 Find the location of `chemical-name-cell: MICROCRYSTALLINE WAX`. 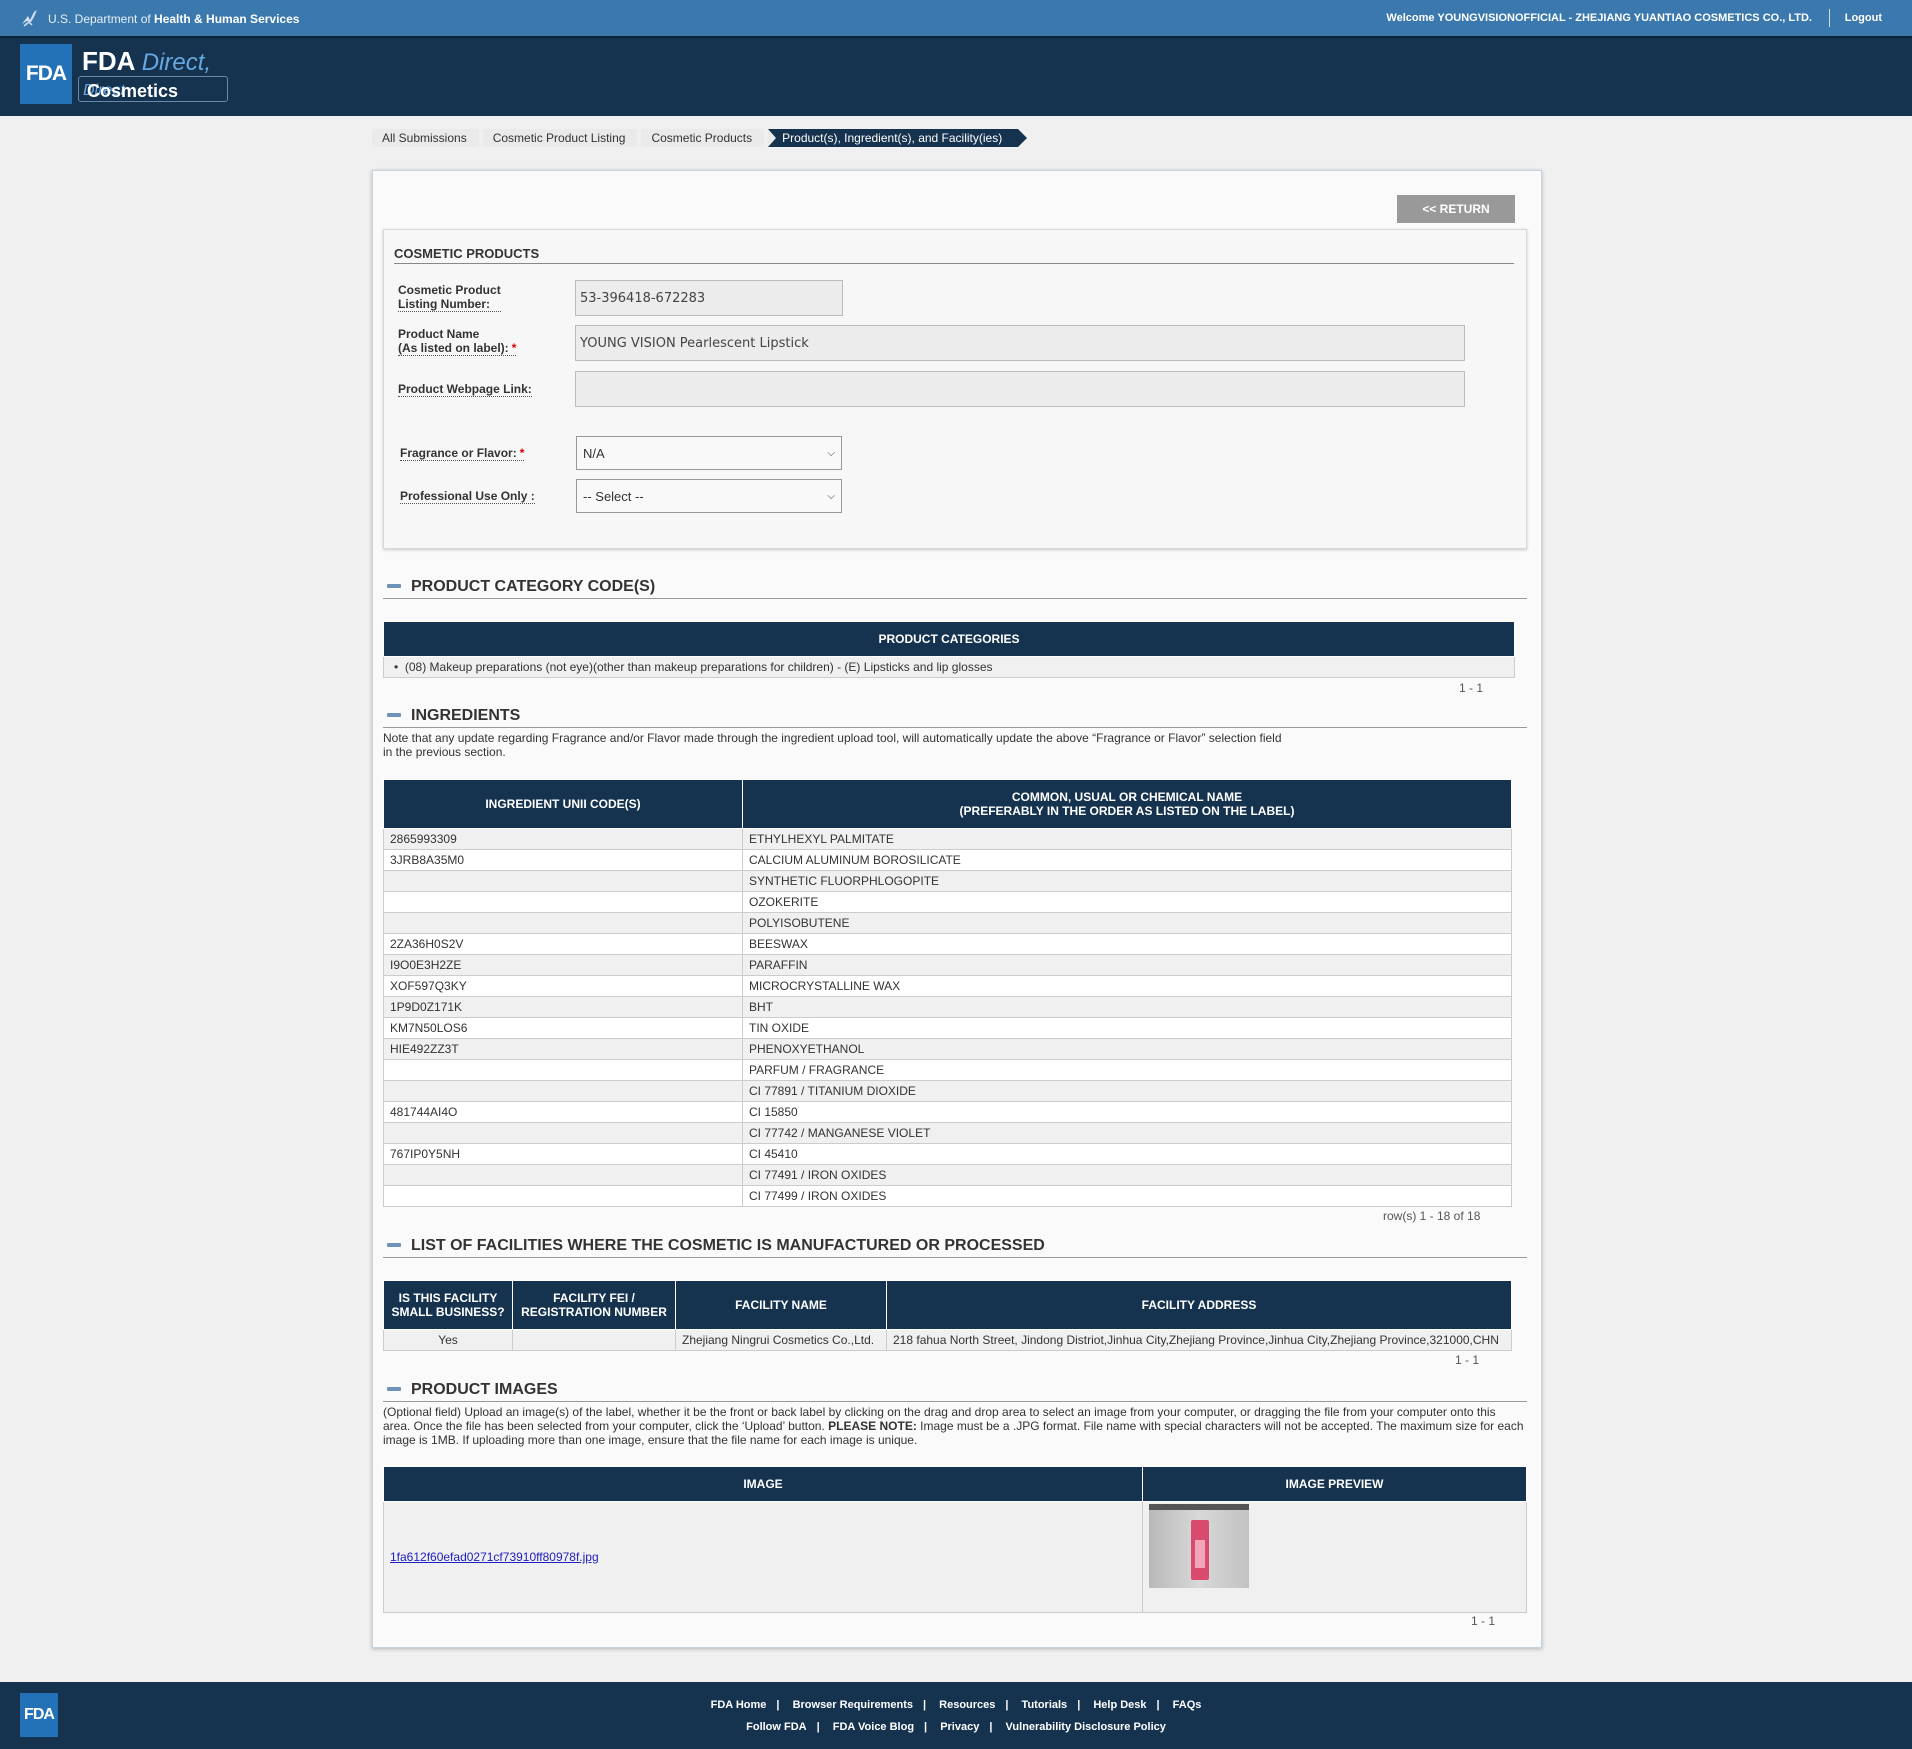

chemical-name-cell: MICROCRYSTALLINE WAX is located at coordinates (1127, 986).